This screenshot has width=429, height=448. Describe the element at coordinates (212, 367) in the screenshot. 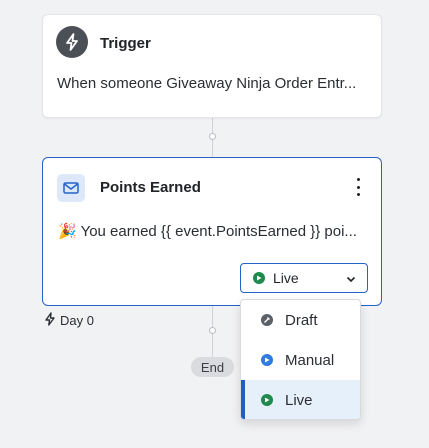

I see `end-node: End` at that location.